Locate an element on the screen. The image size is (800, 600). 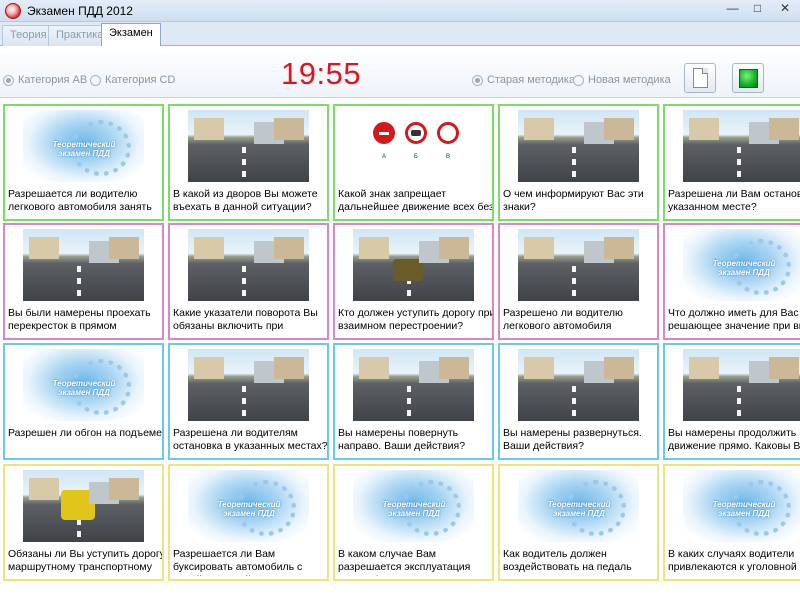
sign-label: Б is located at coordinates (416, 157).